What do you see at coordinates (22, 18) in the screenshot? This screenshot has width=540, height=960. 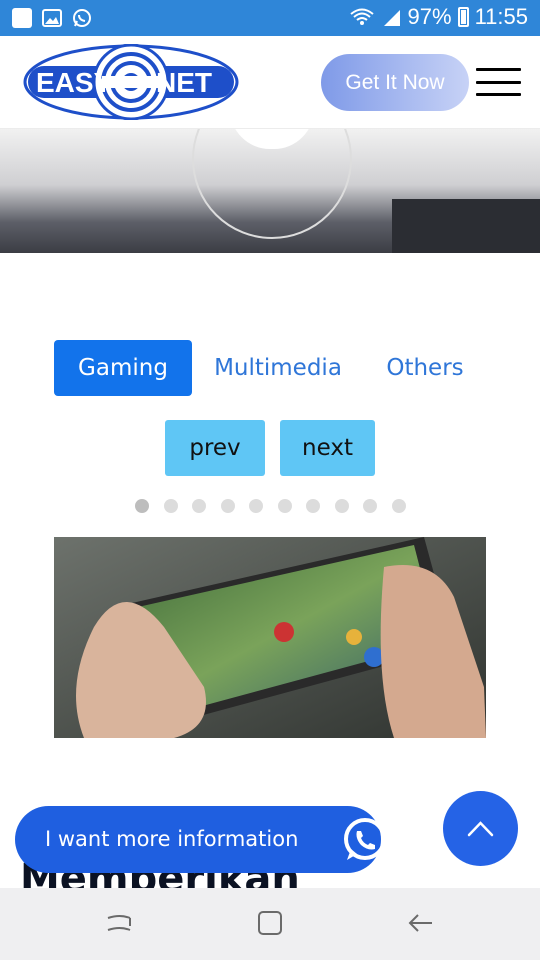 I see `app-notification-icon` at bounding box center [22, 18].